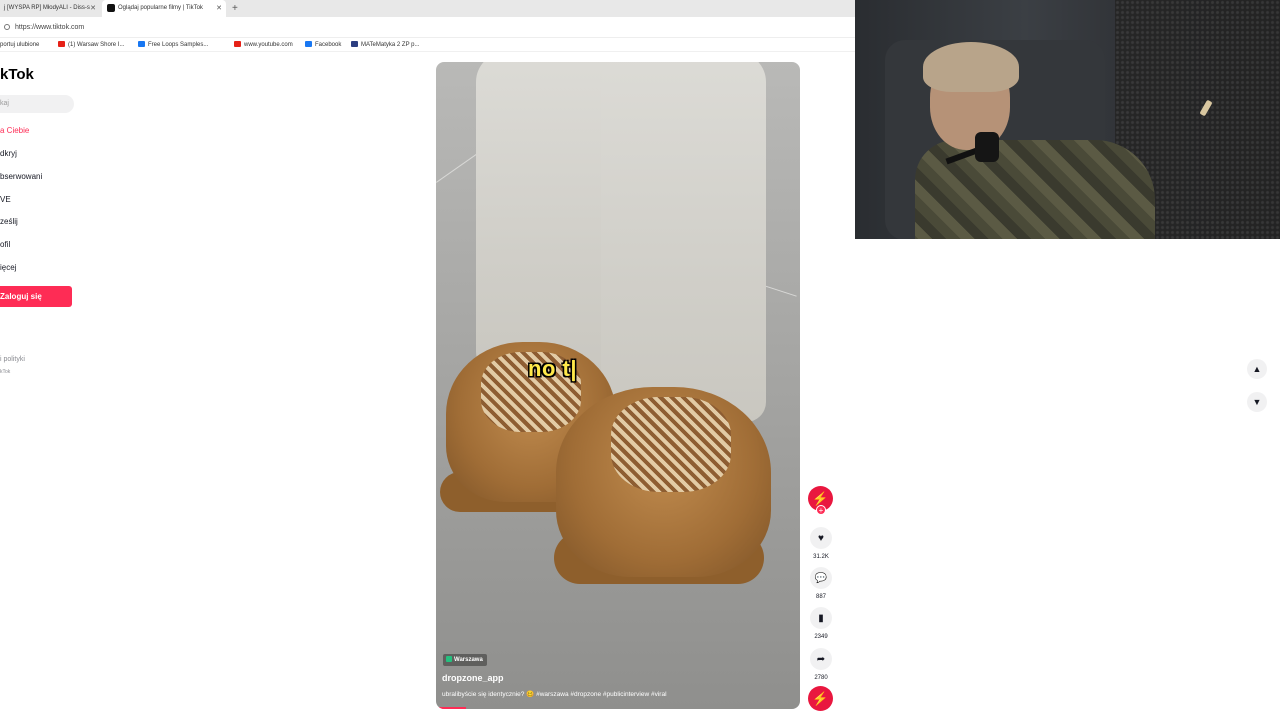  What do you see at coordinates (987, 147) in the screenshot?
I see `microphone` at bounding box center [987, 147].